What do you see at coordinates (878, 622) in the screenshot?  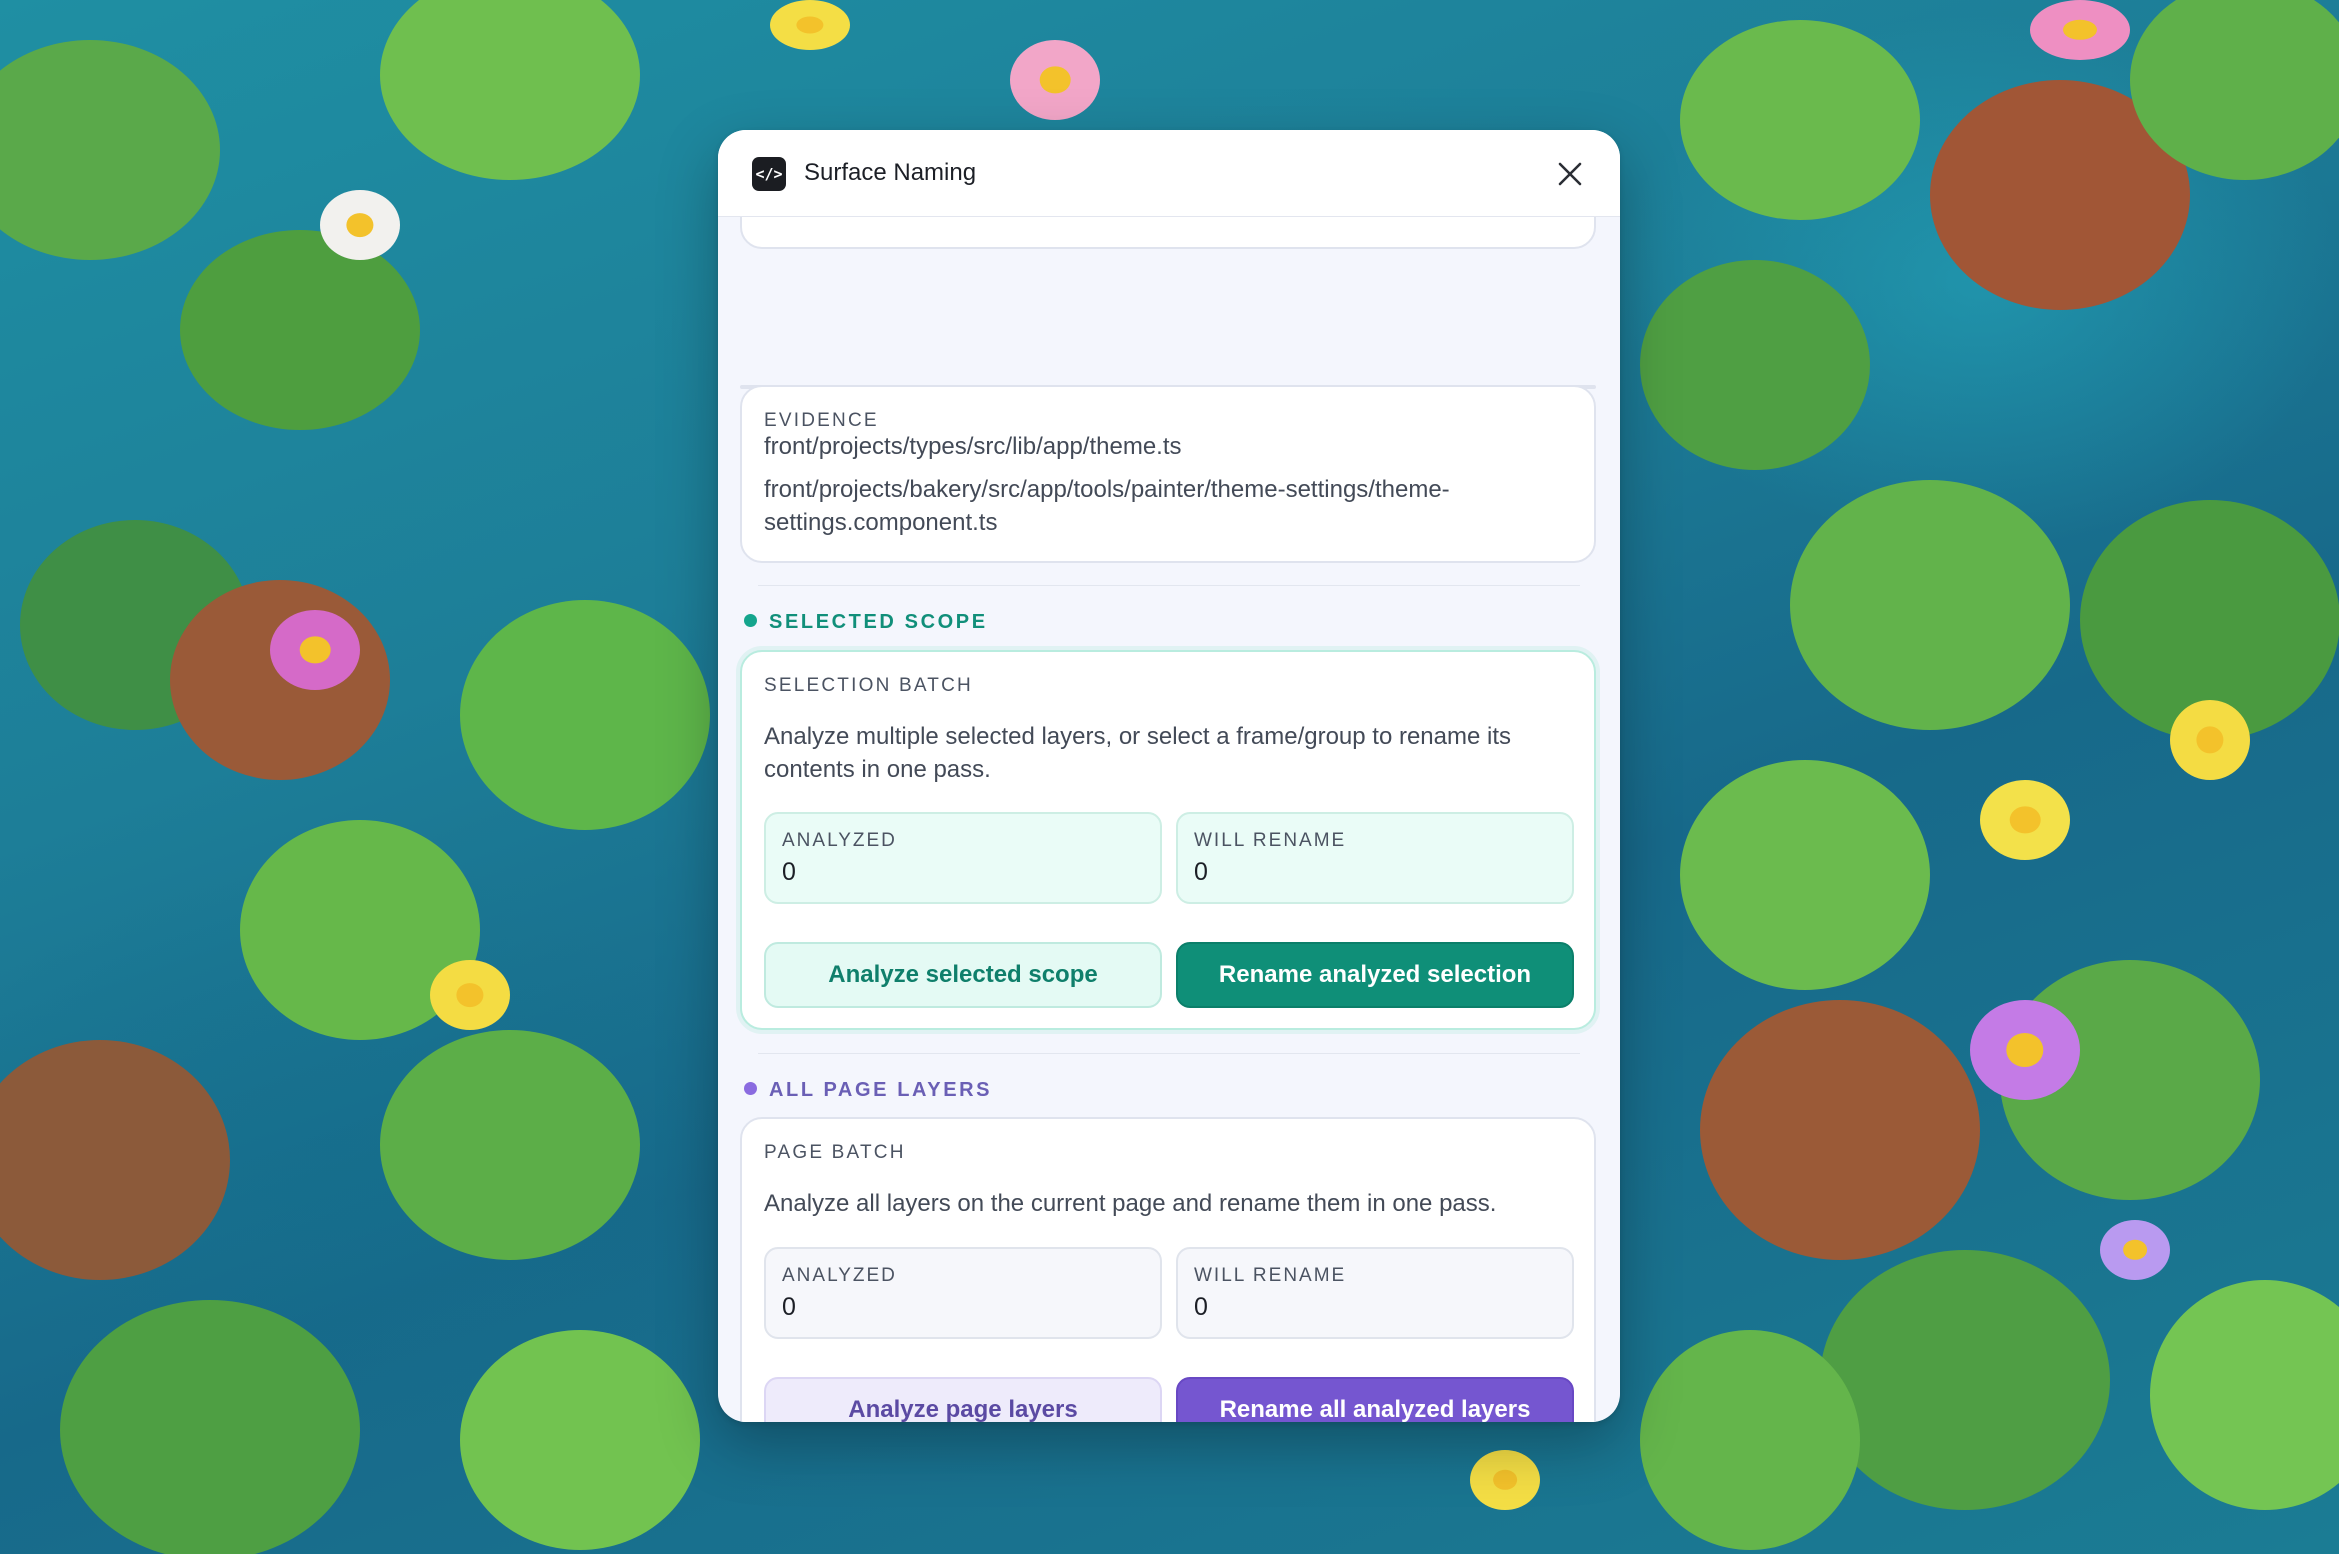 I see `selected-scope-label: SELECTED SCOPE` at bounding box center [878, 622].